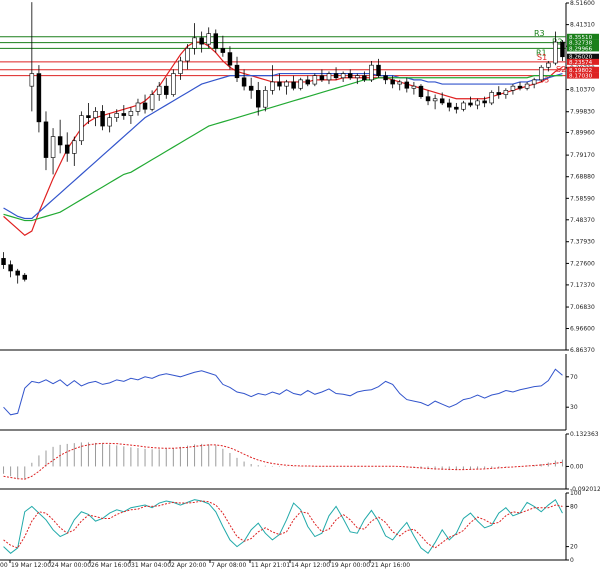  Describe the element at coordinates (582, 329) in the screenshot. I see `price-tick-label: 6.96600` at that location.